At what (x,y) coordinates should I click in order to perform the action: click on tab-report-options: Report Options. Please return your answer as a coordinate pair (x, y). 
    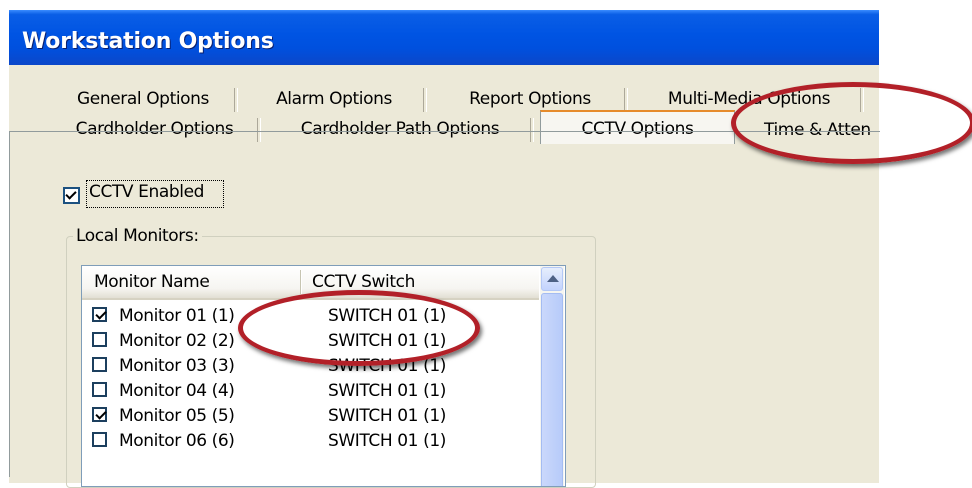
    Looking at the image, I should click on (530, 99).